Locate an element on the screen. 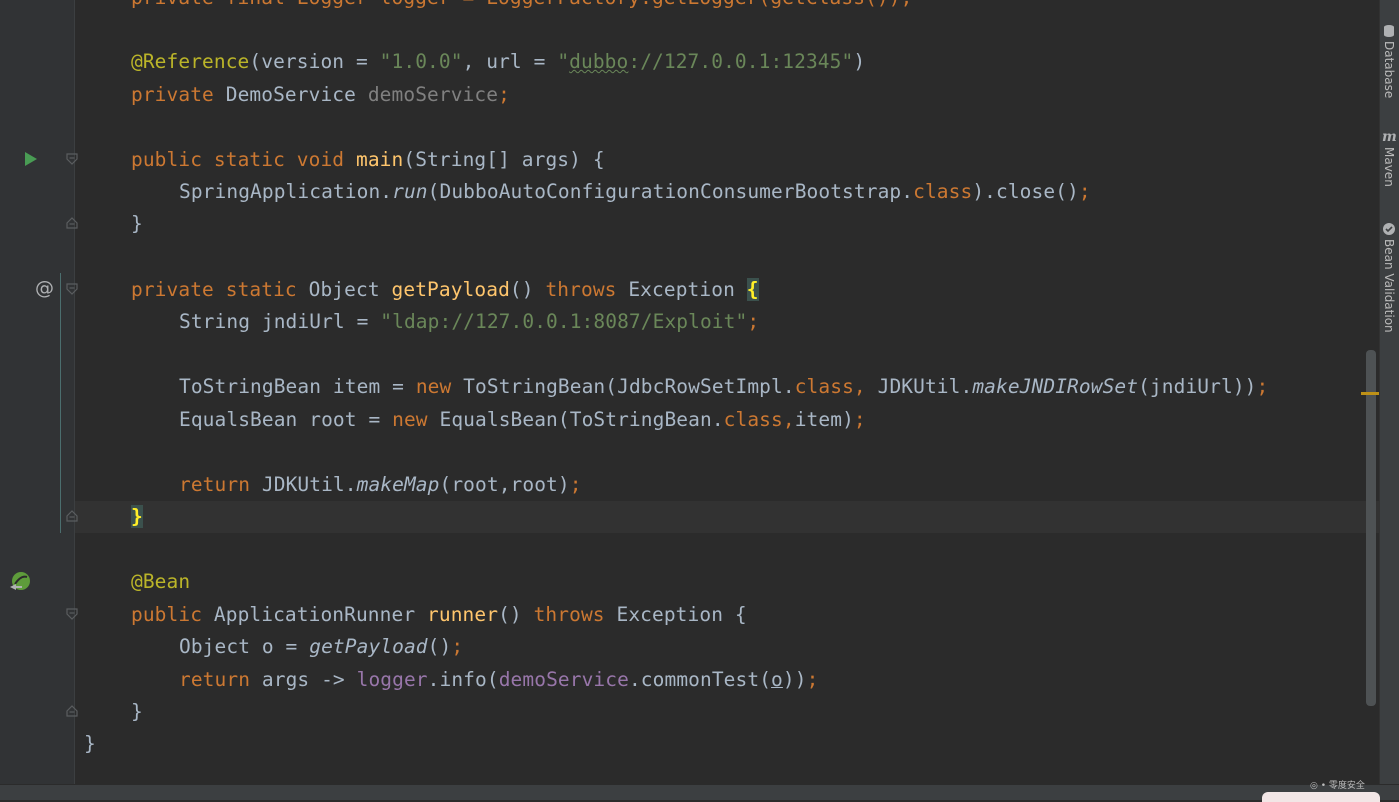 The height and width of the screenshot is (802, 1399). method-name: runner is located at coordinates (463, 614).